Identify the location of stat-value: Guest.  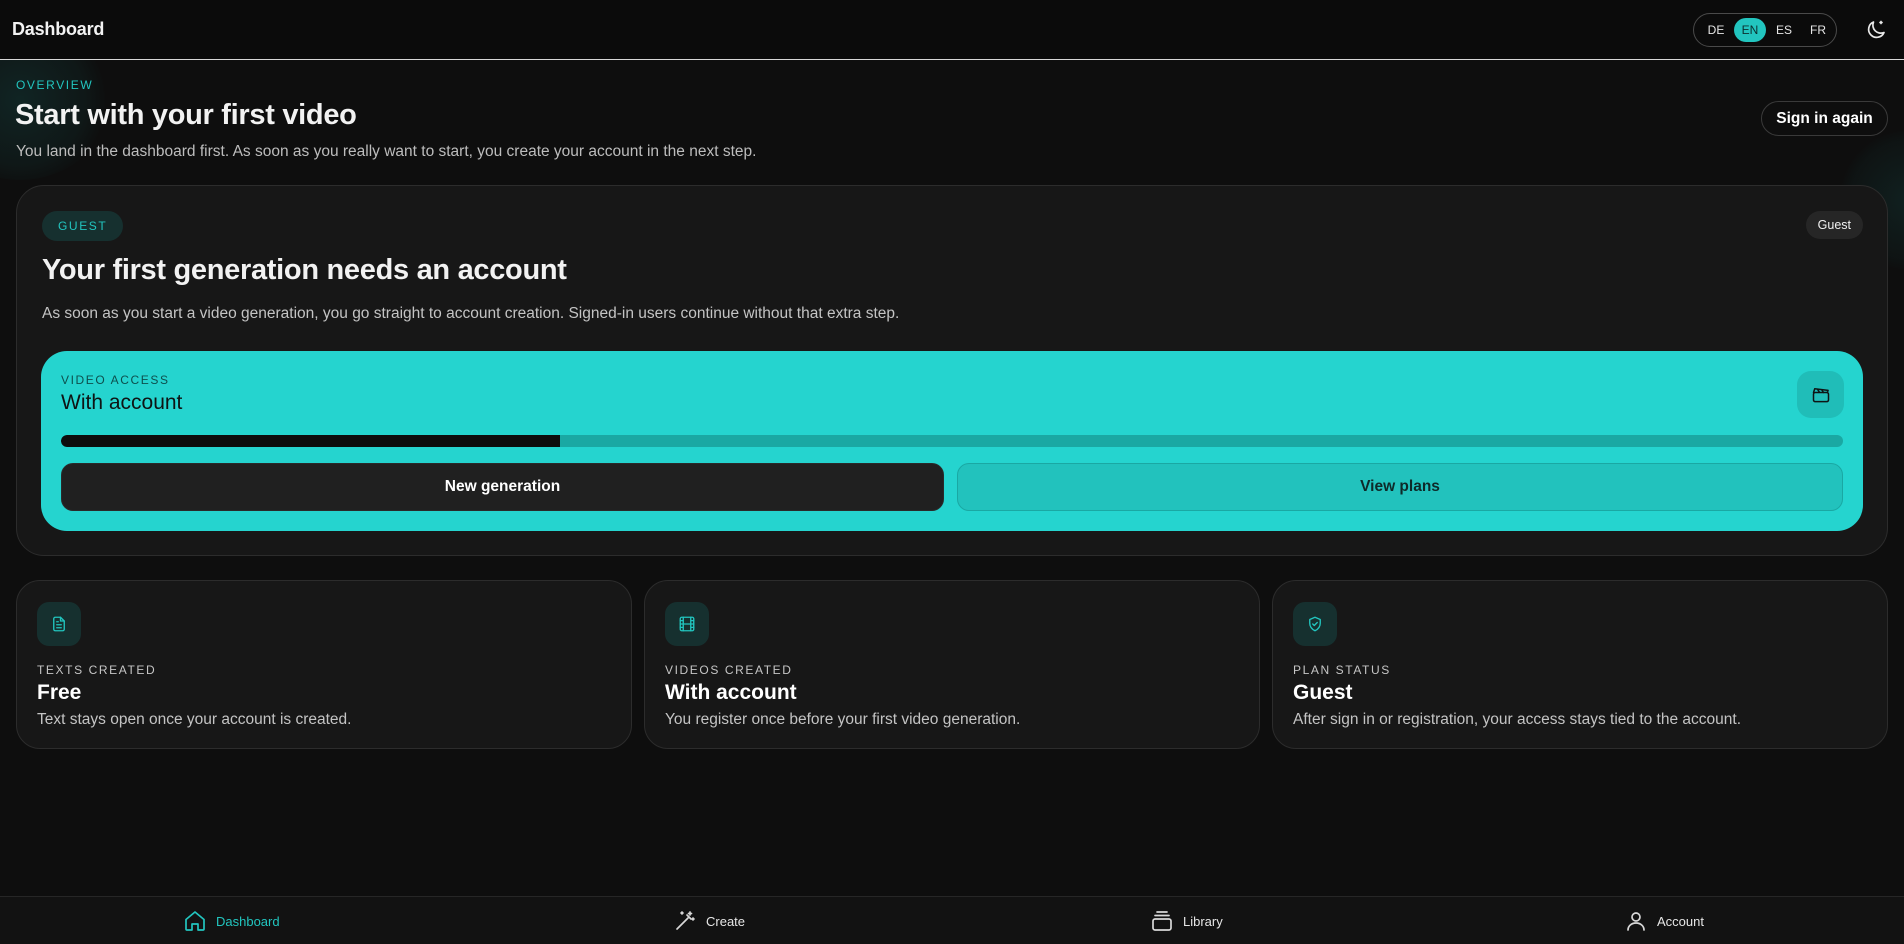
(1323, 692).